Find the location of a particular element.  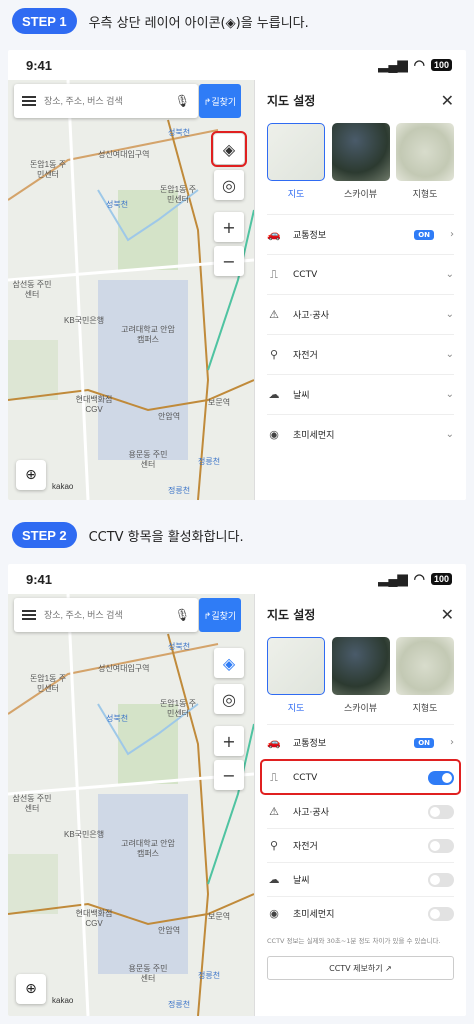

panel-title: 지도 설정 is located at coordinates (291, 614).